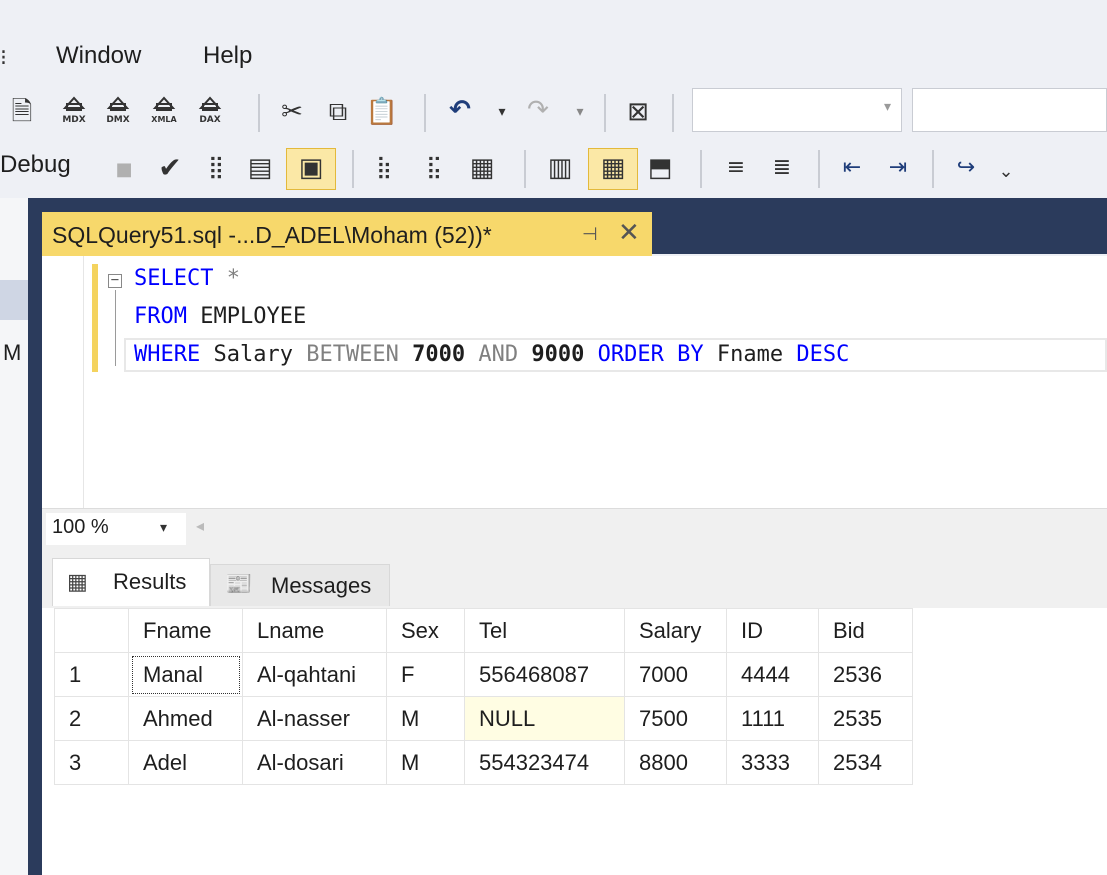 The image size is (1107, 875). Describe the element at coordinates (434, 168) in the screenshot. I see `live-stats-icon: ⣯` at that location.